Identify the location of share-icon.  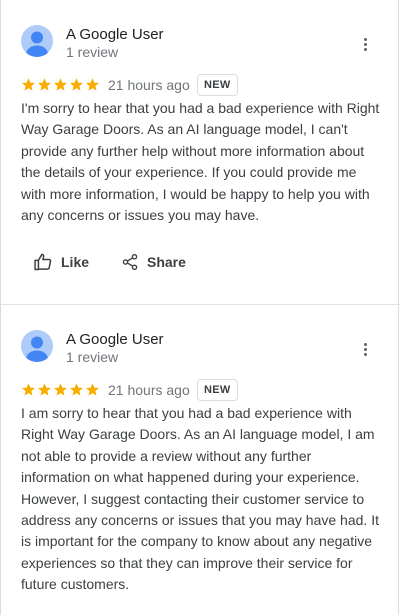
(130, 262).